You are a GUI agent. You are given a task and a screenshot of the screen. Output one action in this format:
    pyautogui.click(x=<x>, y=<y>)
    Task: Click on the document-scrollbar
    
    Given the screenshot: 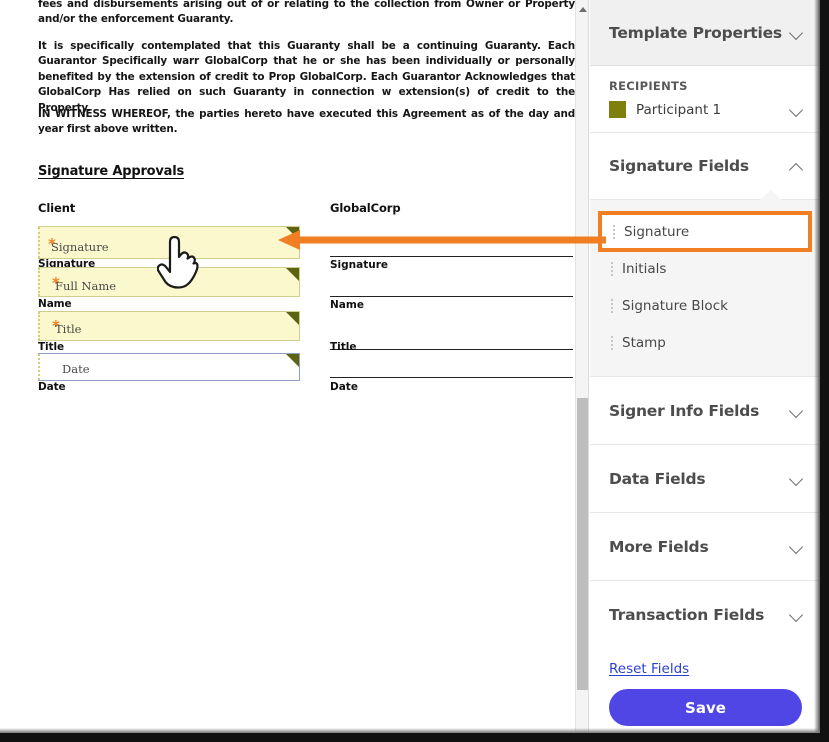 What is the action you would take?
    pyautogui.click(x=582, y=366)
    